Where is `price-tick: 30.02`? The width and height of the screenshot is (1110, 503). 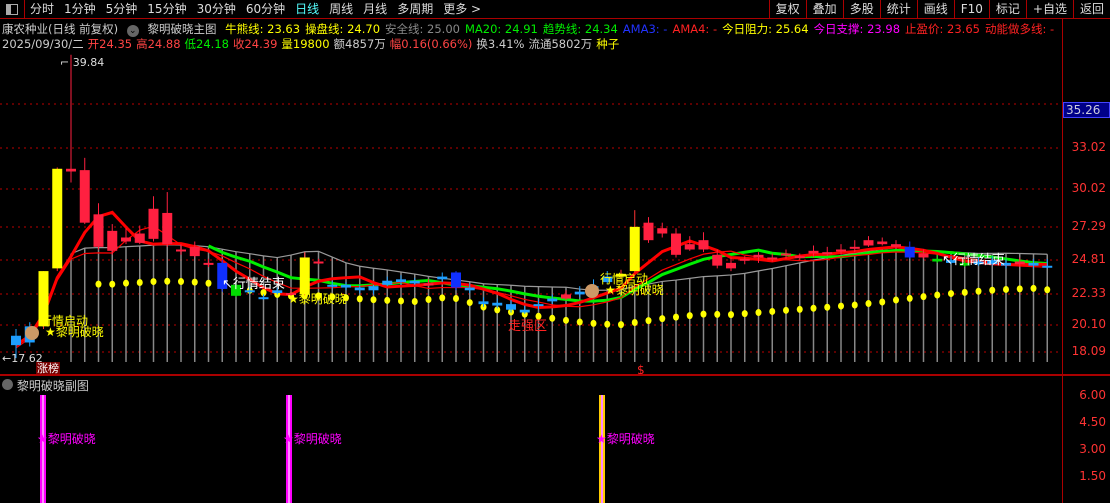 price-tick: 30.02 is located at coordinates (1088, 188).